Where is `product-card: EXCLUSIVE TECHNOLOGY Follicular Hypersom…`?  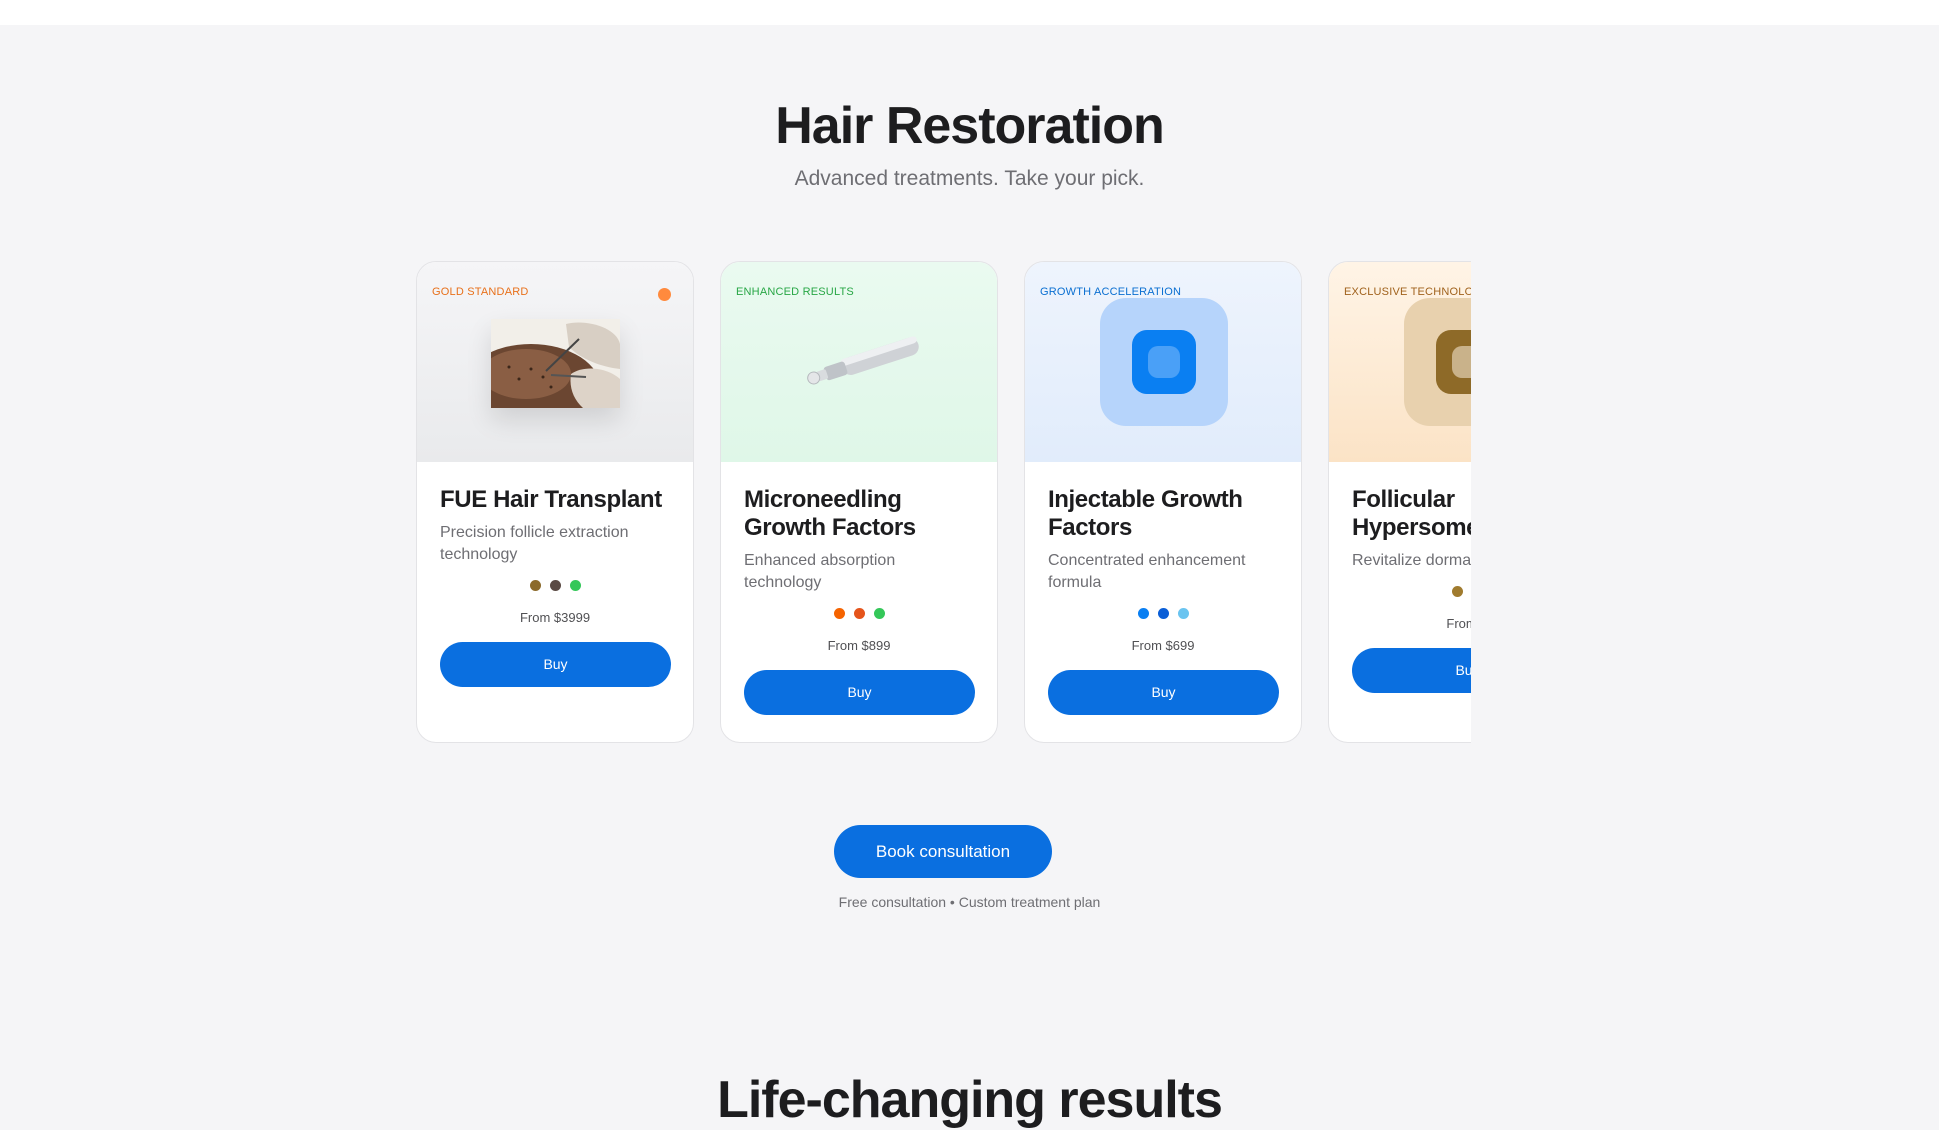 product-card: EXCLUSIVE TECHNOLOGY Follicular Hypersom… is located at coordinates (1399, 502).